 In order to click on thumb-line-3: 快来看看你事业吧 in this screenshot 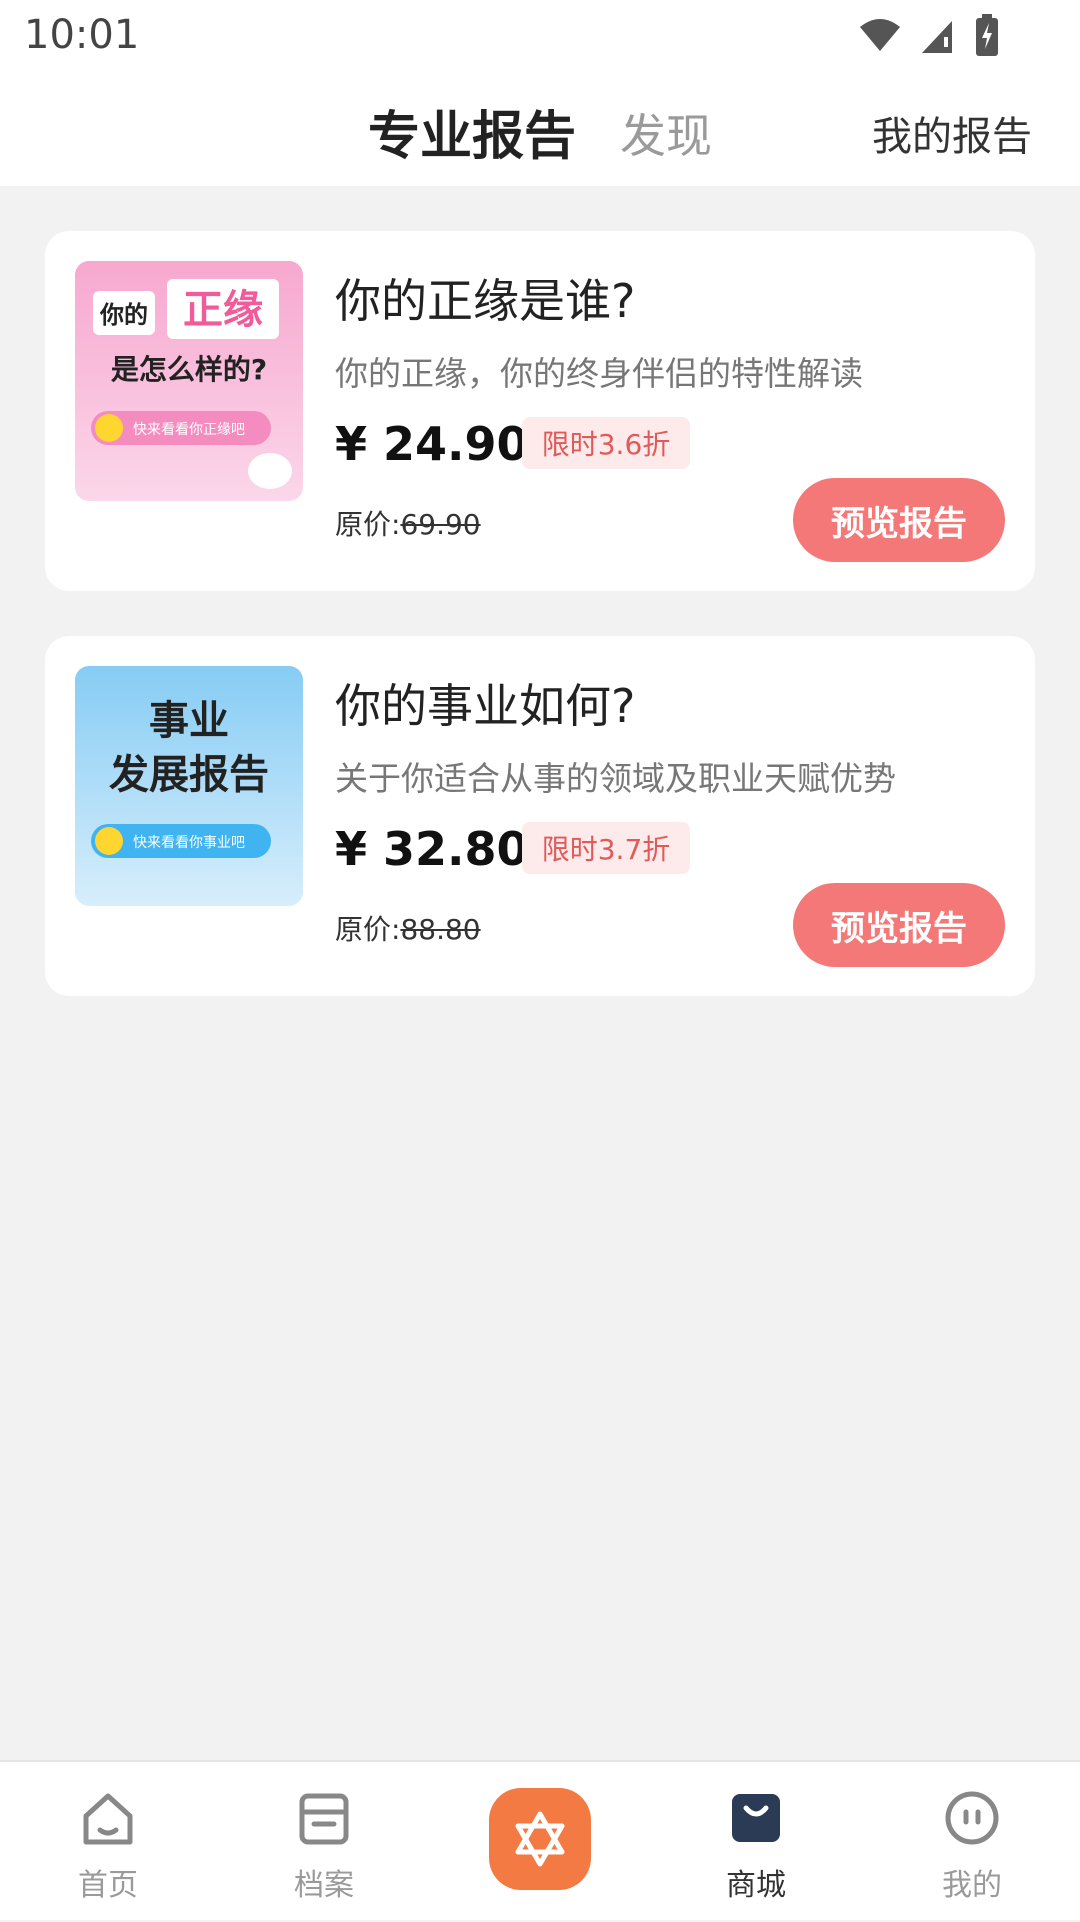, I will do `click(189, 843)`.